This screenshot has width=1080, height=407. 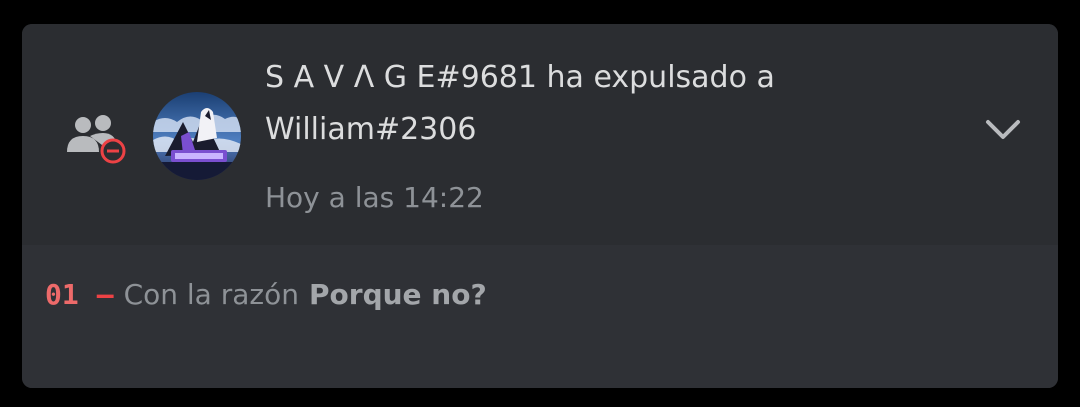 I want to click on wolf-avatar, so click(x=197, y=136).